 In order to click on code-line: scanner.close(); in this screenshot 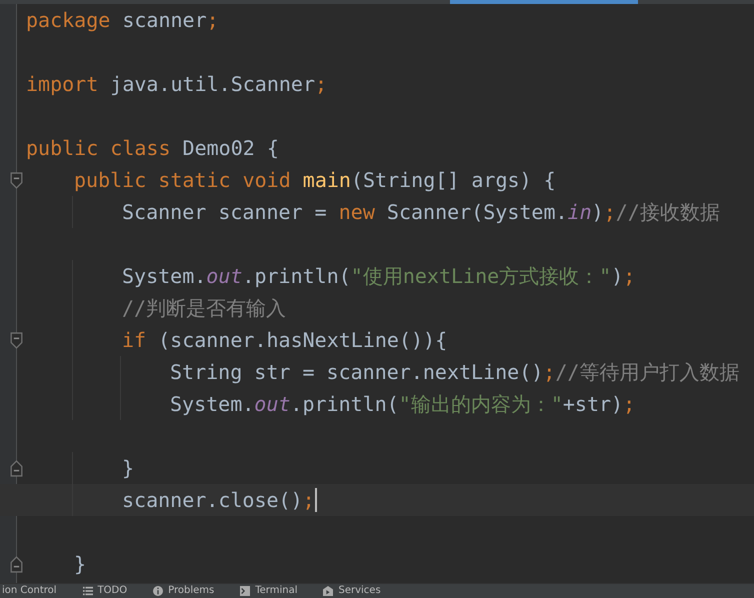, I will do `click(218, 500)`.